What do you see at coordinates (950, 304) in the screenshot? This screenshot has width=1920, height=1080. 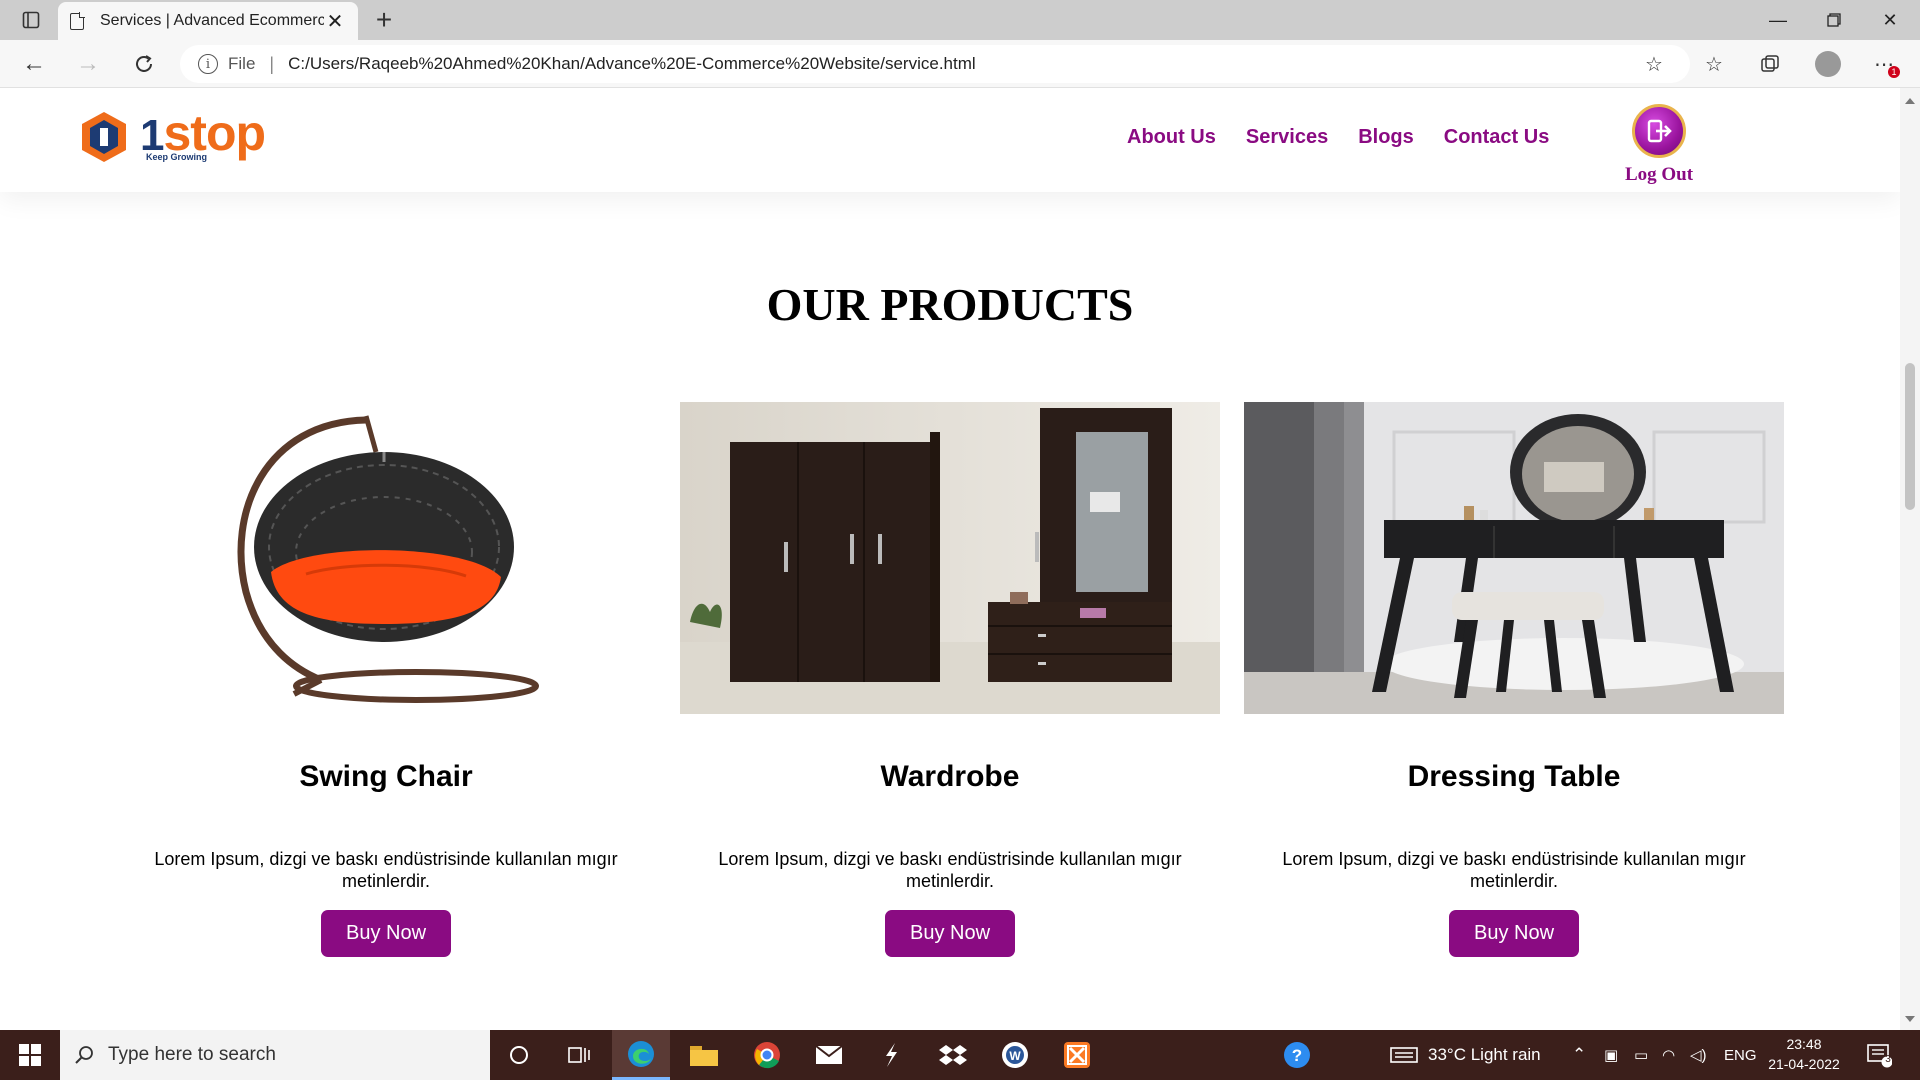 I see `section-title: OUR PRODUCTS` at bounding box center [950, 304].